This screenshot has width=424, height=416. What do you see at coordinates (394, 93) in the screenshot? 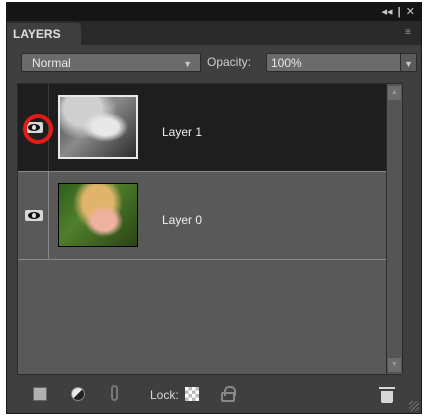
I see `scroll-up-icon: ▲` at bounding box center [394, 93].